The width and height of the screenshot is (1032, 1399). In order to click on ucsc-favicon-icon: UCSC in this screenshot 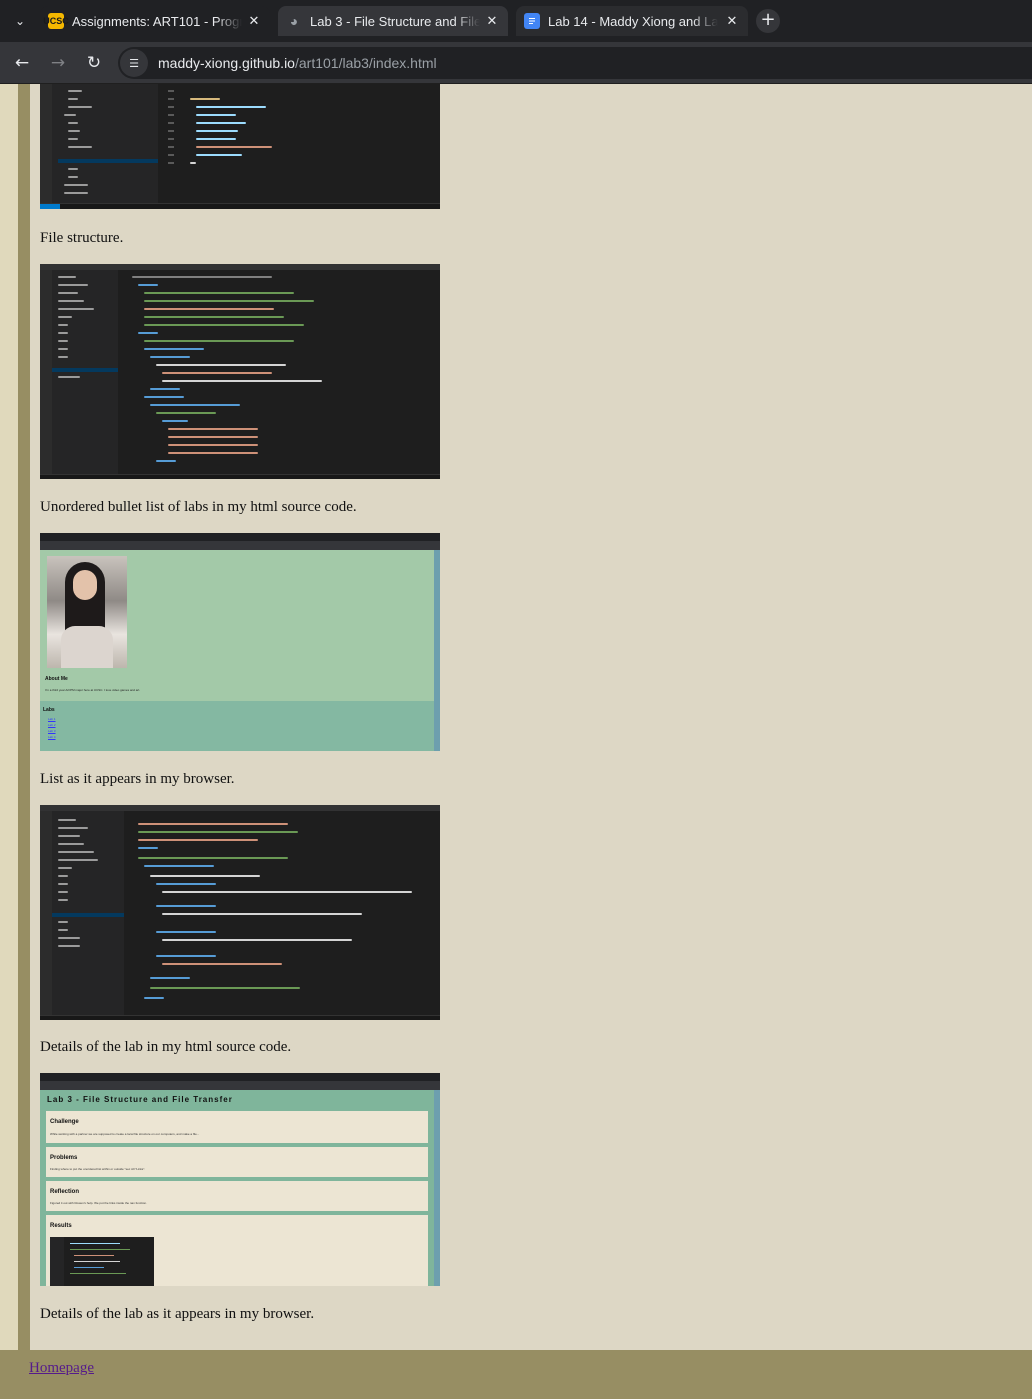, I will do `click(56, 21)`.